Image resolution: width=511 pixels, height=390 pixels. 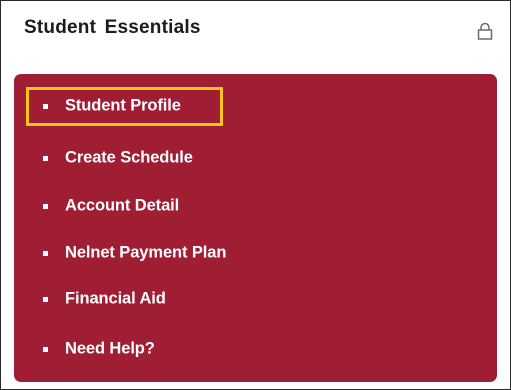 What do you see at coordinates (255, 253) in the screenshot?
I see `menu-item-nelnet-payment-plan: Nelnet Payment Plan` at bounding box center [255, 253].